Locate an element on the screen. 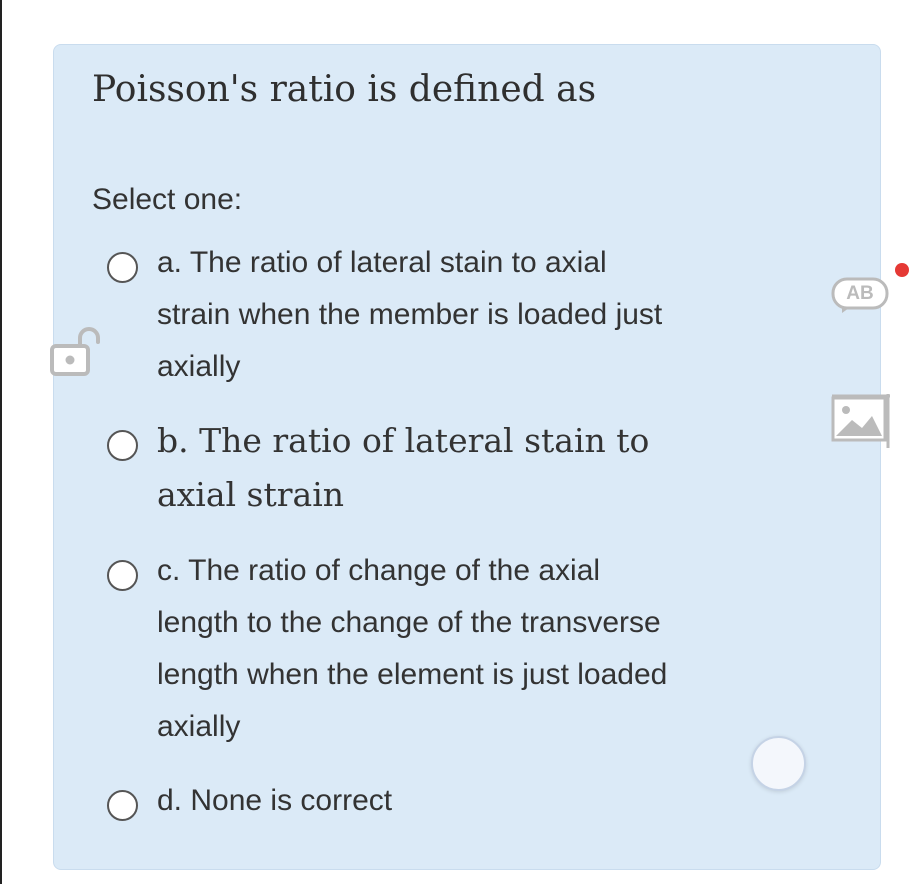  lock-open-icon is located at coordinates (73, 354).